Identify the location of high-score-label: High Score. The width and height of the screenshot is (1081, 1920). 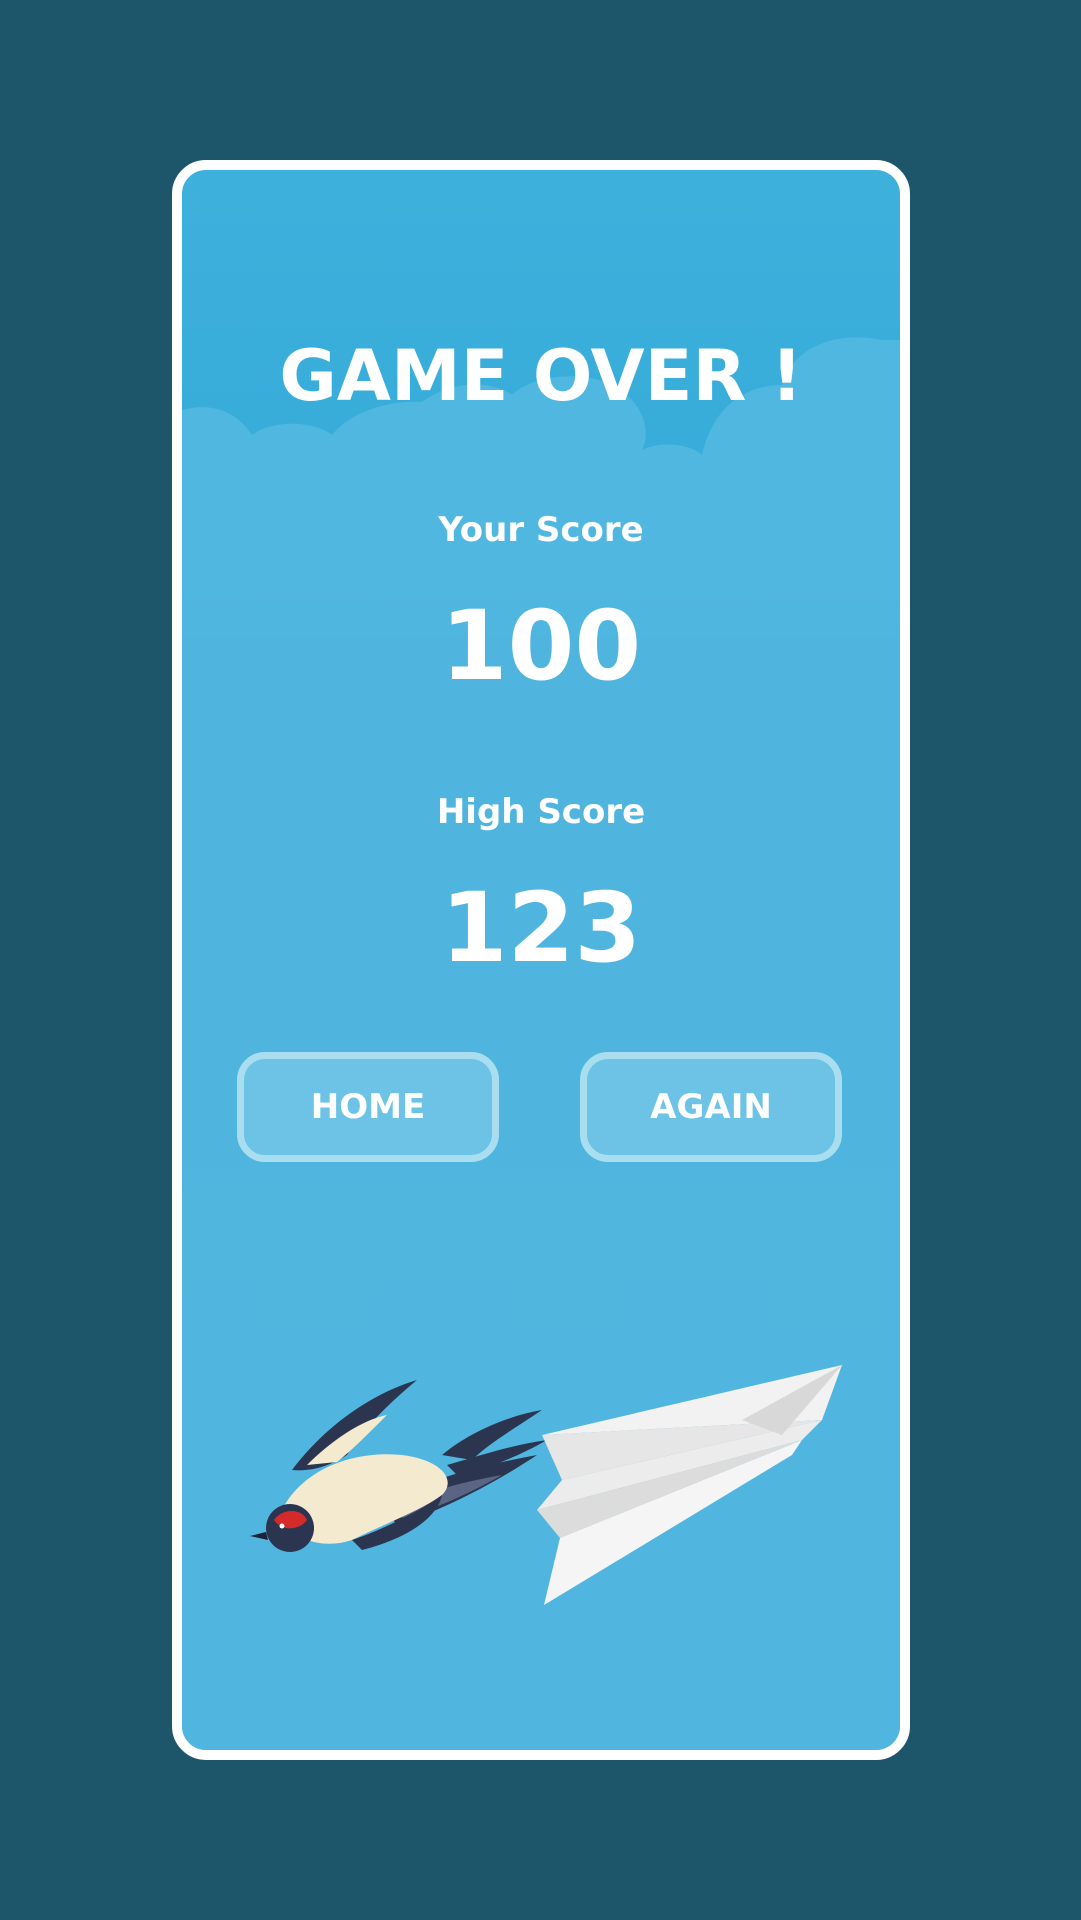
(541, 812).